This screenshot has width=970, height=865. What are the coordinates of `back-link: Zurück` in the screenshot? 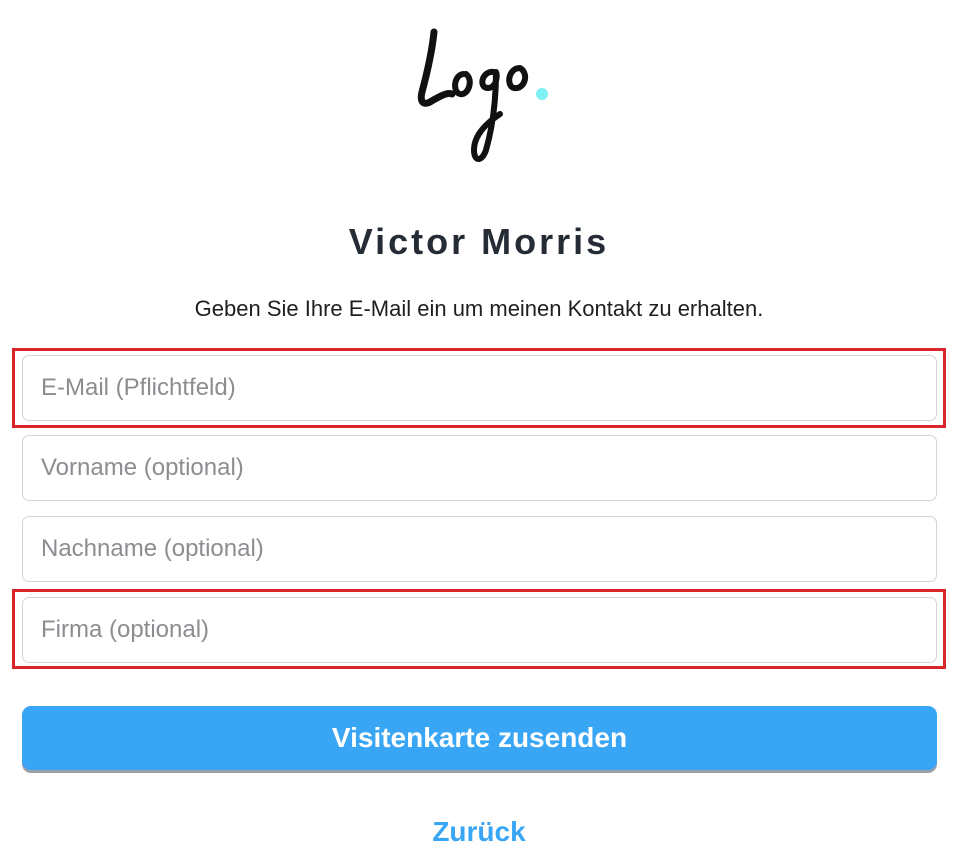 It's located at (479, 832).